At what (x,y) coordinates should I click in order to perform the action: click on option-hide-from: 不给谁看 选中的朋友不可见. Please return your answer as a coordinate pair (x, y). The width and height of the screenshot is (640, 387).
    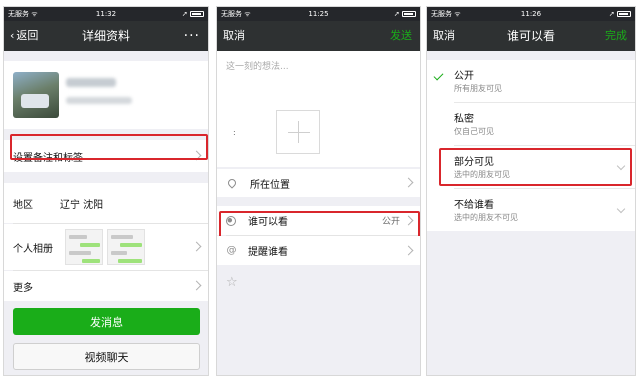
    Looking at the image, I should click on (531, 210).